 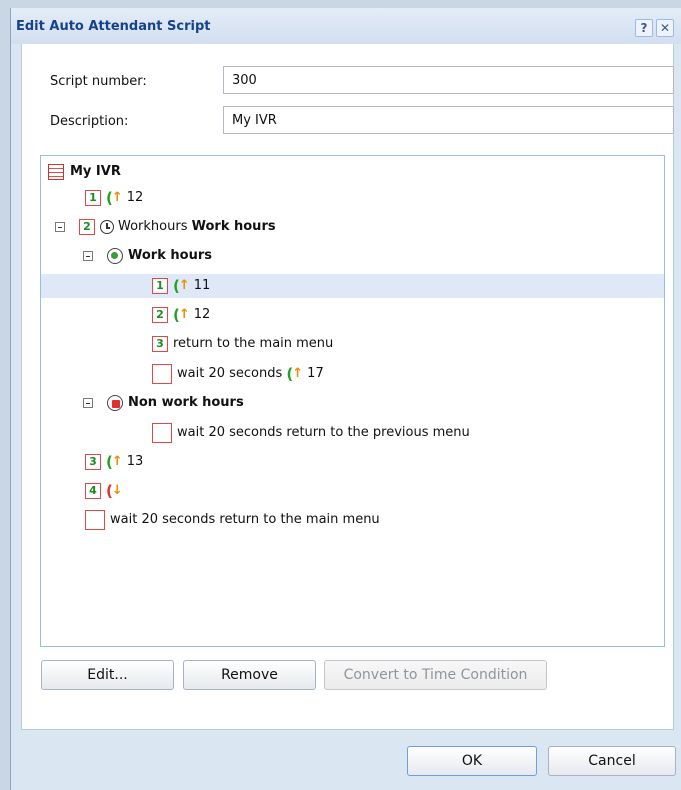 What do you see at coordinates (665, 28) in the screenshot?
I see `close-icon: ✕` at bounding box center [665, 28].